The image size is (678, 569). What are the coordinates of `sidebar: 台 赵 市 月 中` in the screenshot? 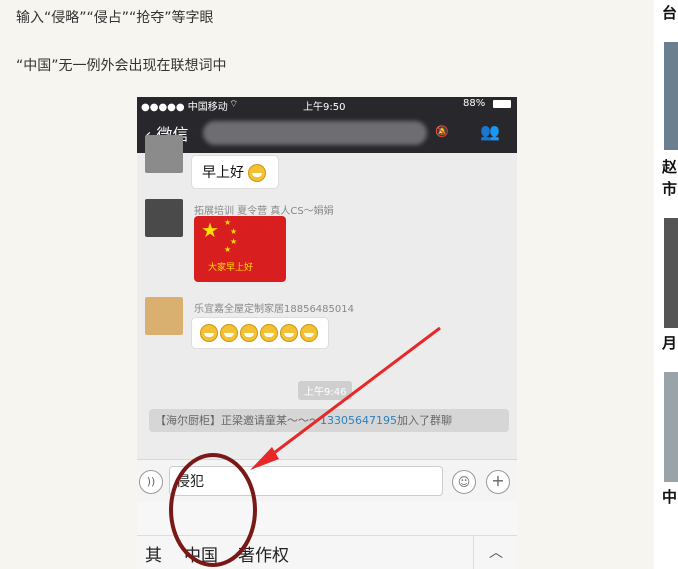 It's located at (666, 284).